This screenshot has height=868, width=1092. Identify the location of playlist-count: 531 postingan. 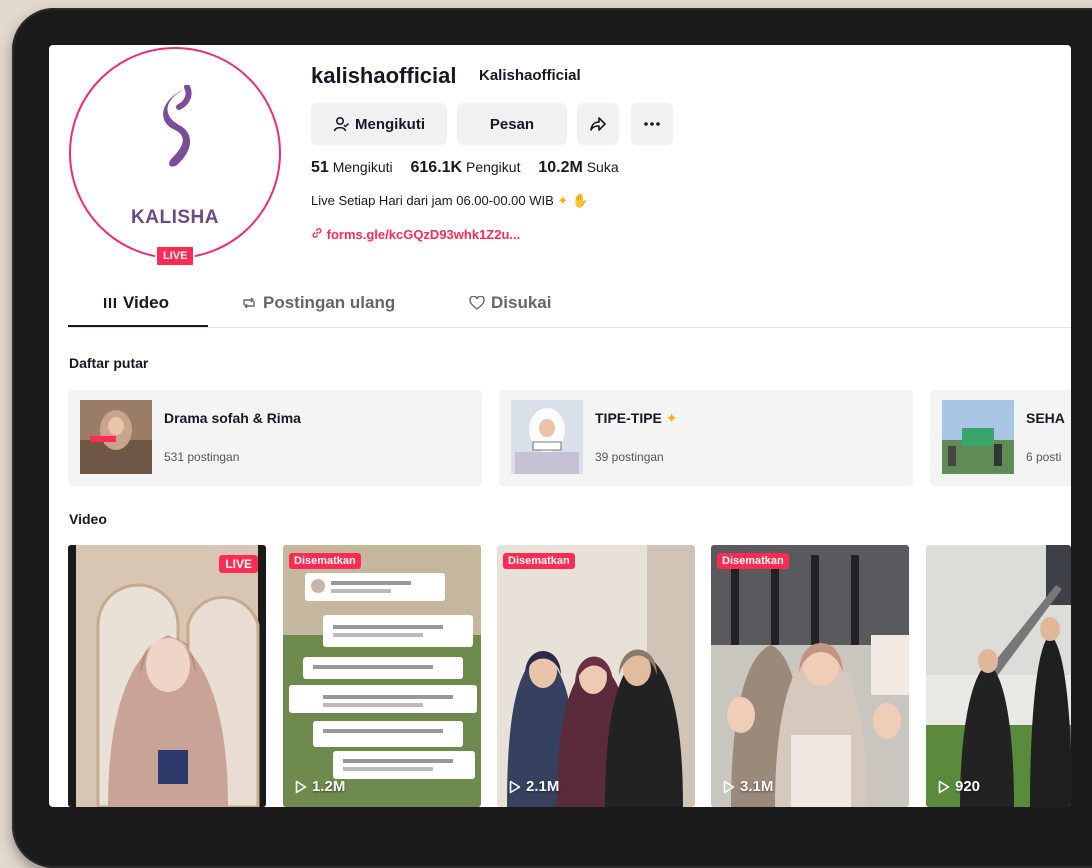
(202, 457).